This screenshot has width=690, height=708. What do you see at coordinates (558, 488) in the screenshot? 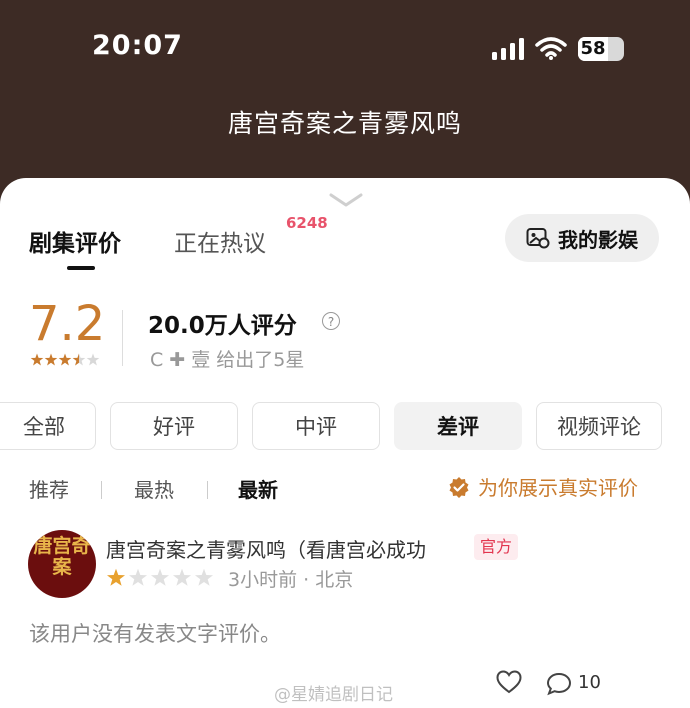
I see `real-reviews-label: 为你展示真实评价` at bounding box center [558, 488].